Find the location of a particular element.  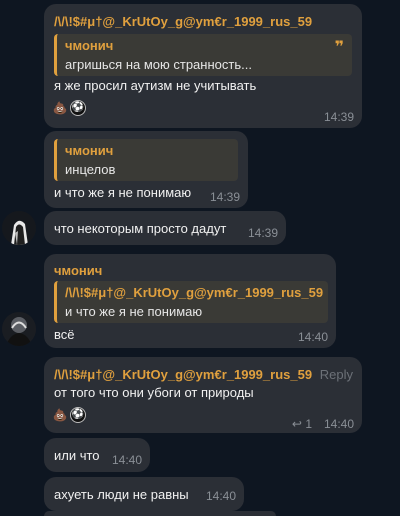

message-bubble: что некоторым просто дадут 14:39 is located at coordinates (165, 228).